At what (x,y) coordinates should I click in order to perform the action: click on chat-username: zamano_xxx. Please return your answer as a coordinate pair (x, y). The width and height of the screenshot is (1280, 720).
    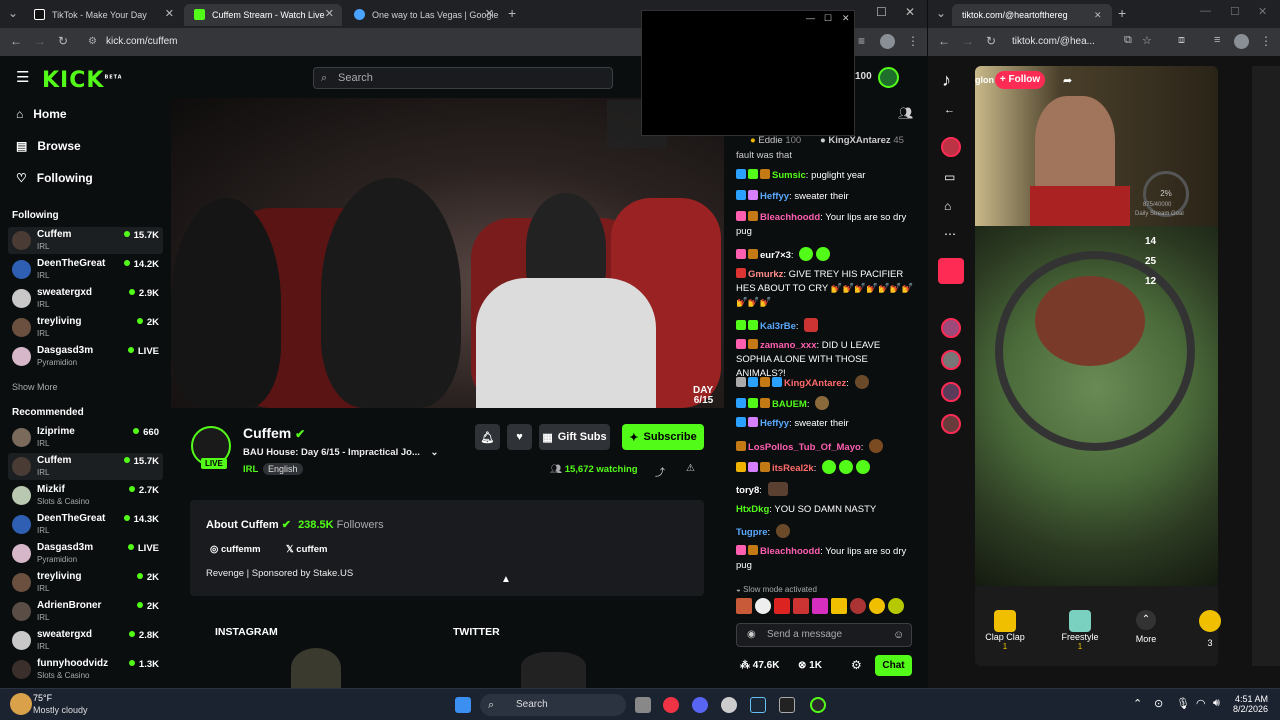
    Looking at the image, I should click on (788, 345).